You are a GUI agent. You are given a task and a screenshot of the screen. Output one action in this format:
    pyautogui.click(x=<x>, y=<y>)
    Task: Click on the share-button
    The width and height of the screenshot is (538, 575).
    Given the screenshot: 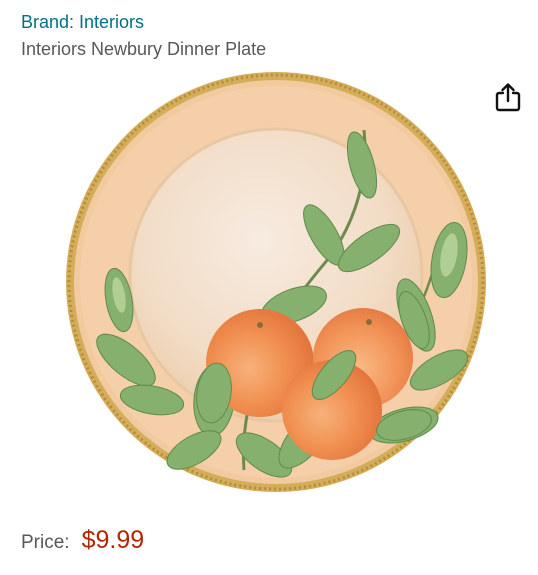 What is the action you would take?
    pyautogui.click(x=508, y=97)
    